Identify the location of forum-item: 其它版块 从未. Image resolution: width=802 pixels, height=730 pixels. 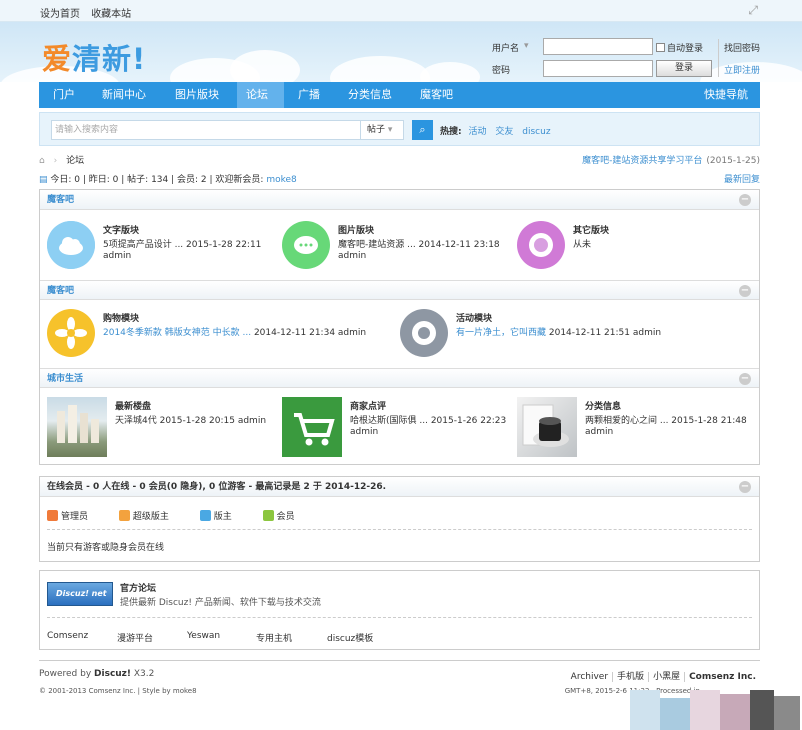
(632, 246).